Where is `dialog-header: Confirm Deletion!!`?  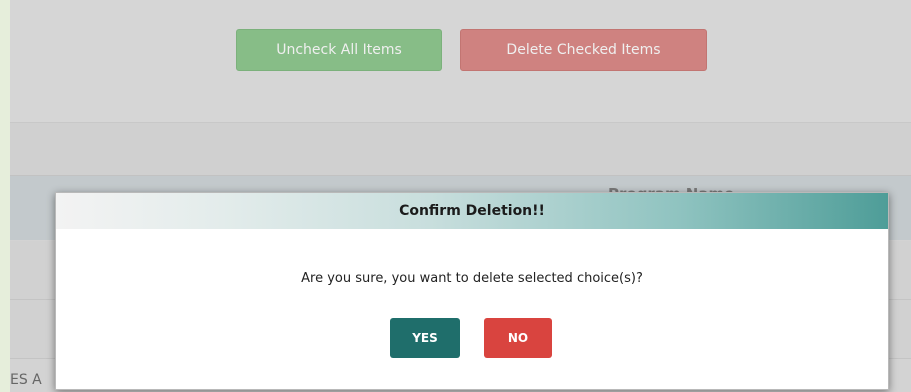
dialog-header: Confirm Deletion!! is located at coordinates (472, 211).